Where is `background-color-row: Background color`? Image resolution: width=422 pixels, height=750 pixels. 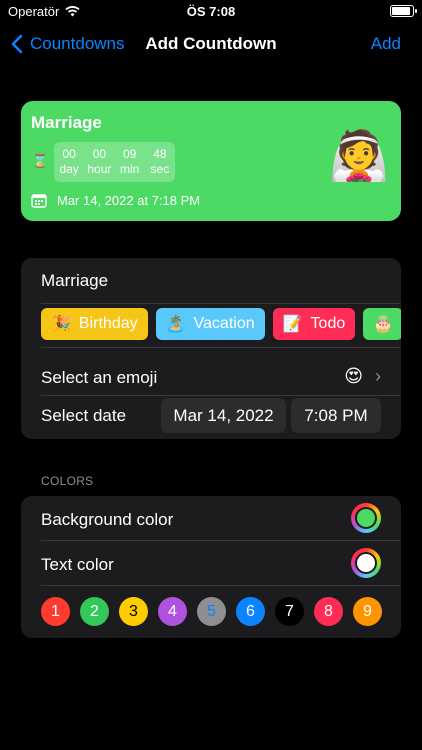 background-color-row: Background color is located at coordinates (211, 518).